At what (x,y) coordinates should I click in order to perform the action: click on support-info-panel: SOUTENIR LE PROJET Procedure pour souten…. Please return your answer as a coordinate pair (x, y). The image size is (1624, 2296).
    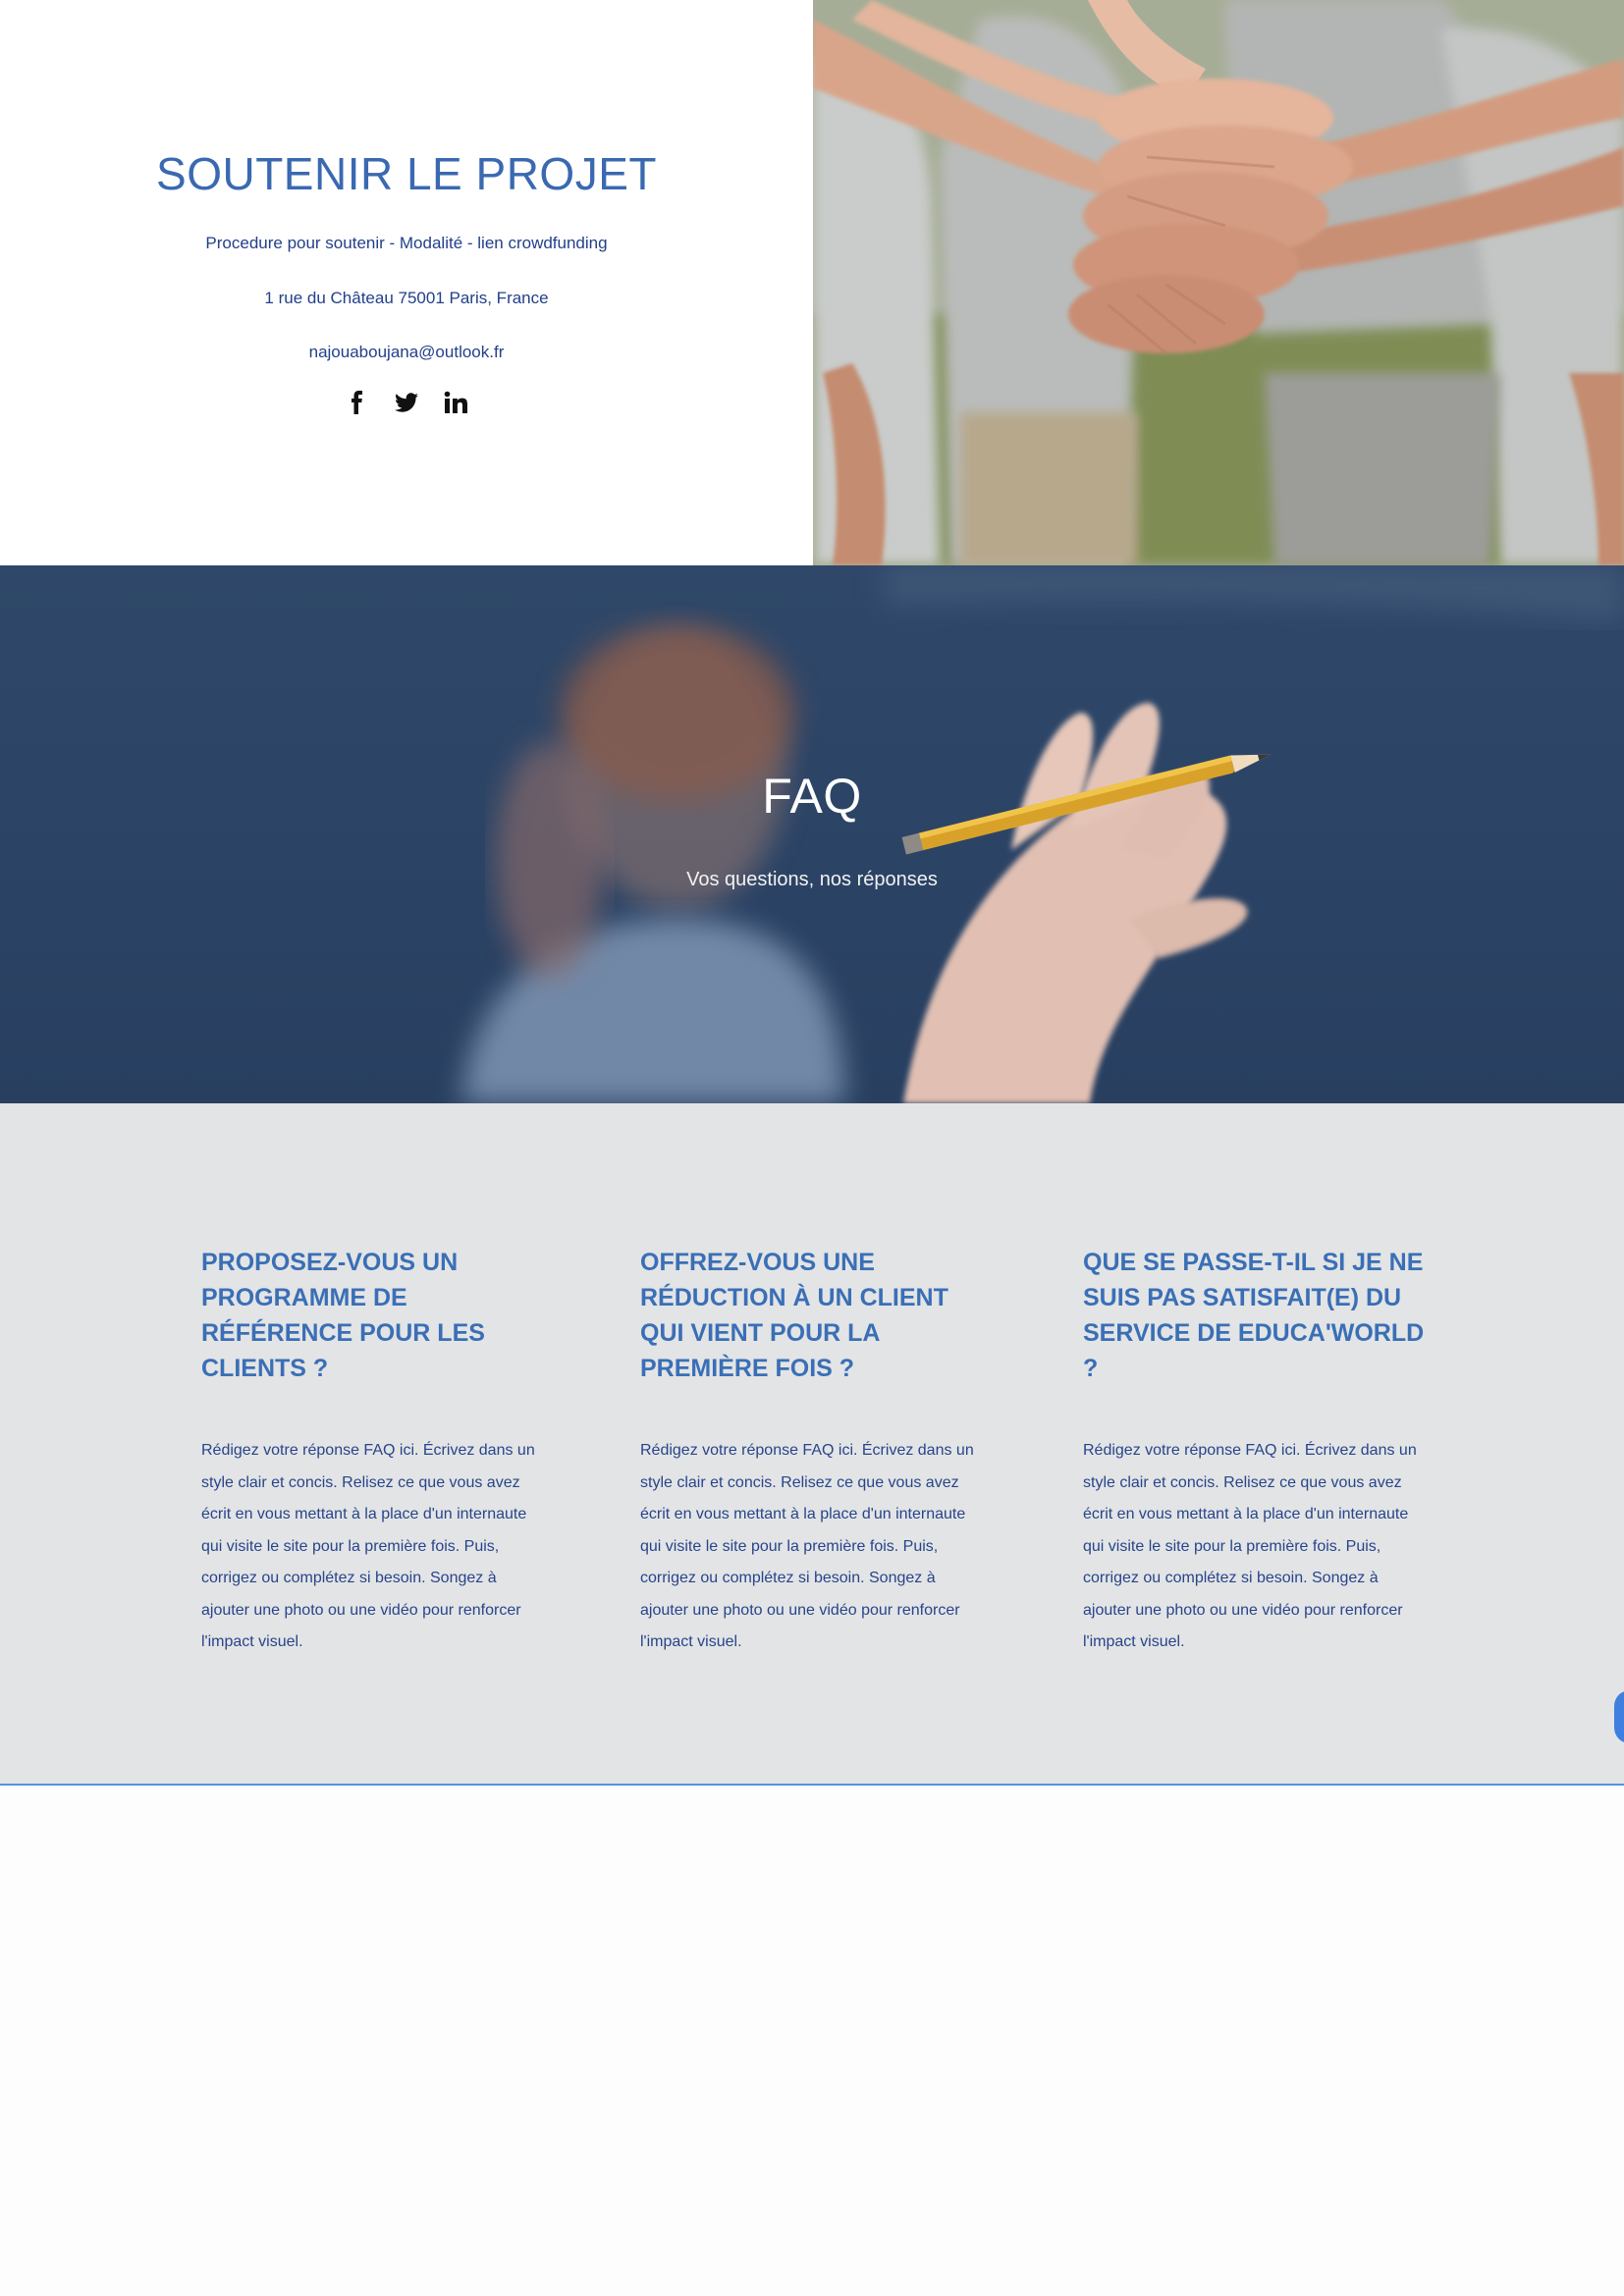
    Looking at the image, I should click on (406, 282).